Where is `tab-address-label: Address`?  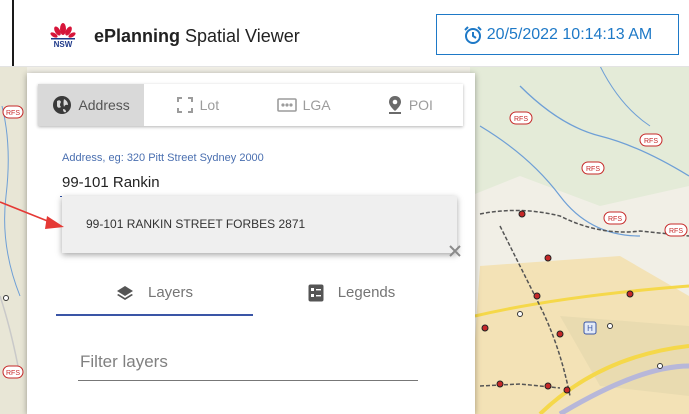
tab-address-label: Address is located at coordinates (104, 105).